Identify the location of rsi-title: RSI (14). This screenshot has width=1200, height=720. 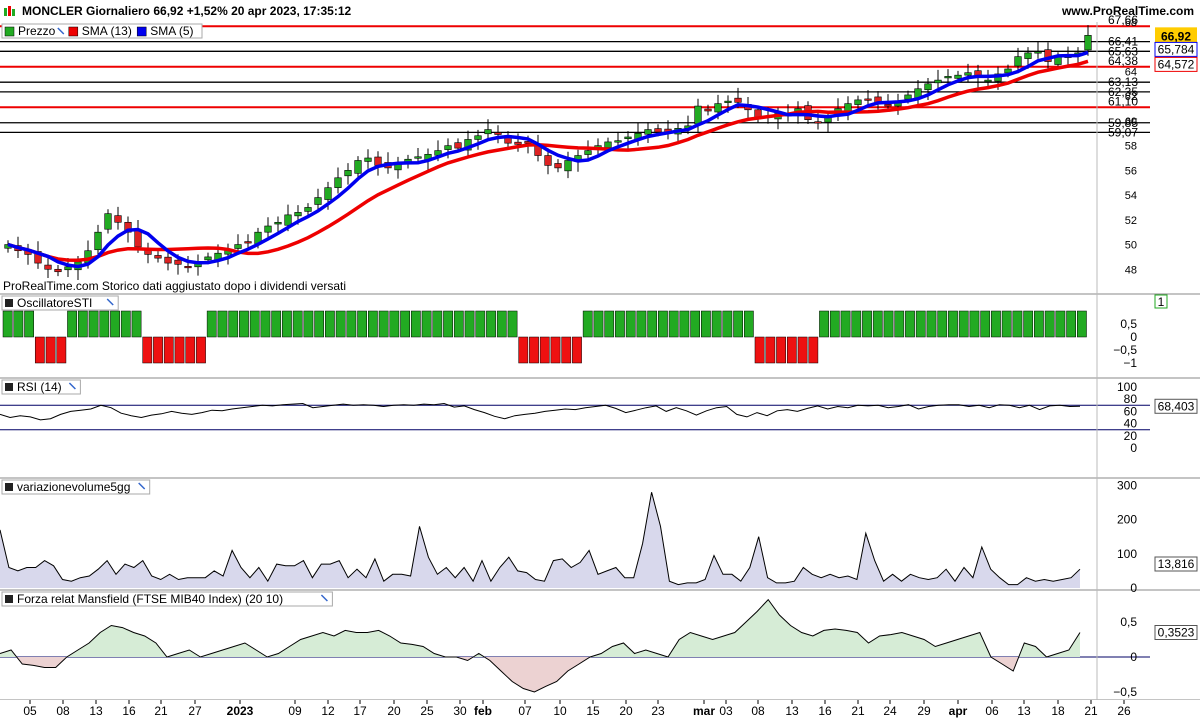
(39, 387).